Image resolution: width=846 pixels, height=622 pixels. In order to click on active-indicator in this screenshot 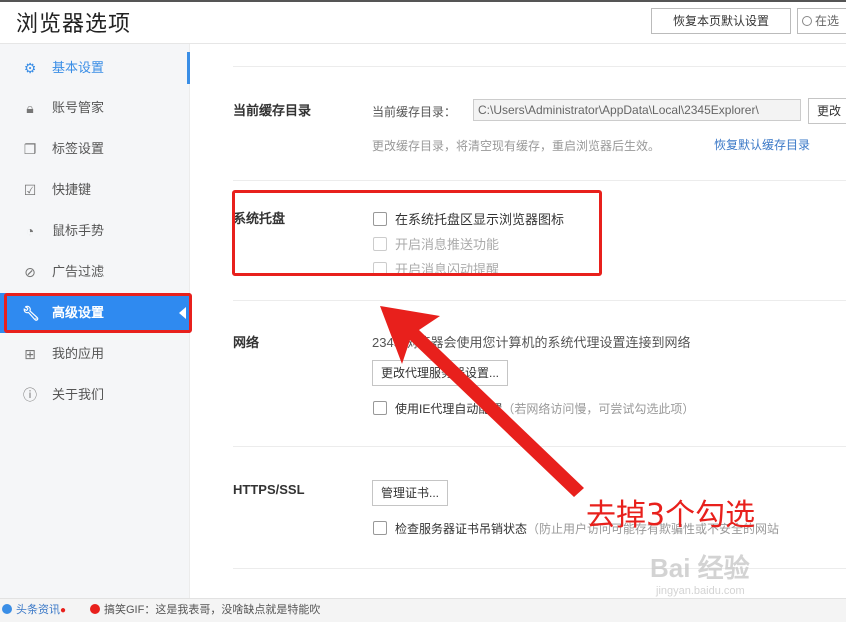, I will do `click(188, 68)`.